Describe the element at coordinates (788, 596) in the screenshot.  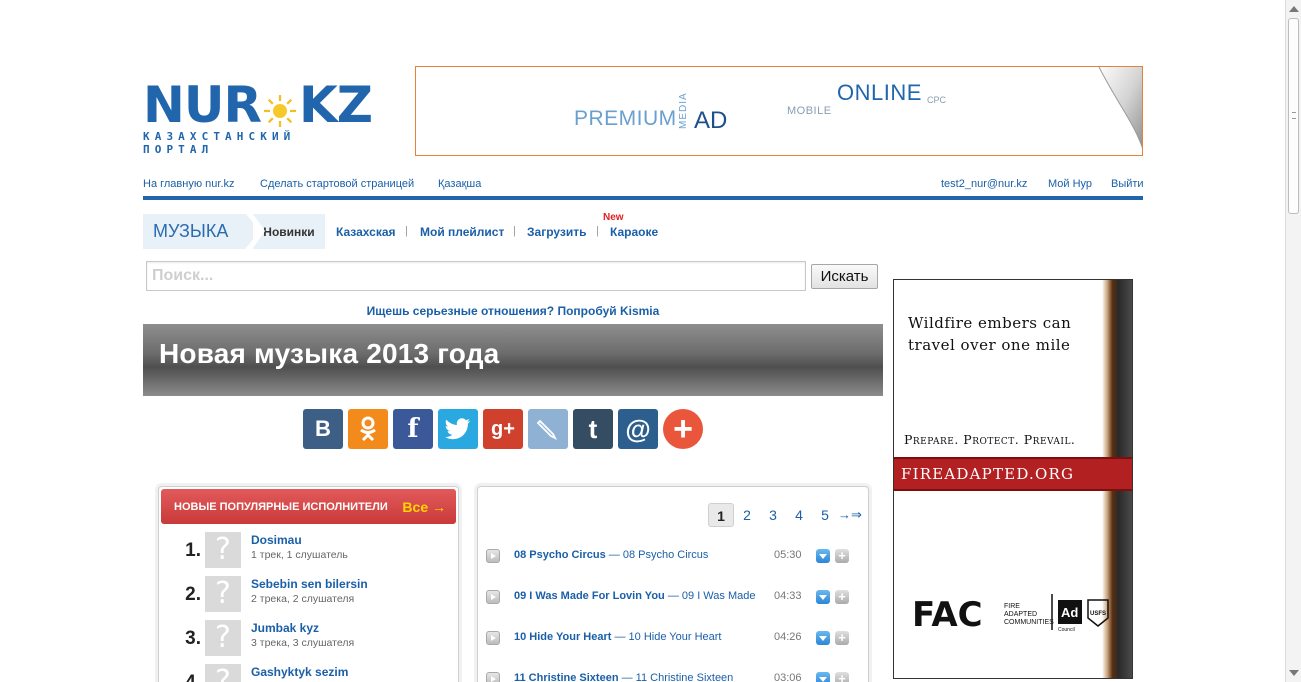
I see `track-duration: 04:33` at that location.